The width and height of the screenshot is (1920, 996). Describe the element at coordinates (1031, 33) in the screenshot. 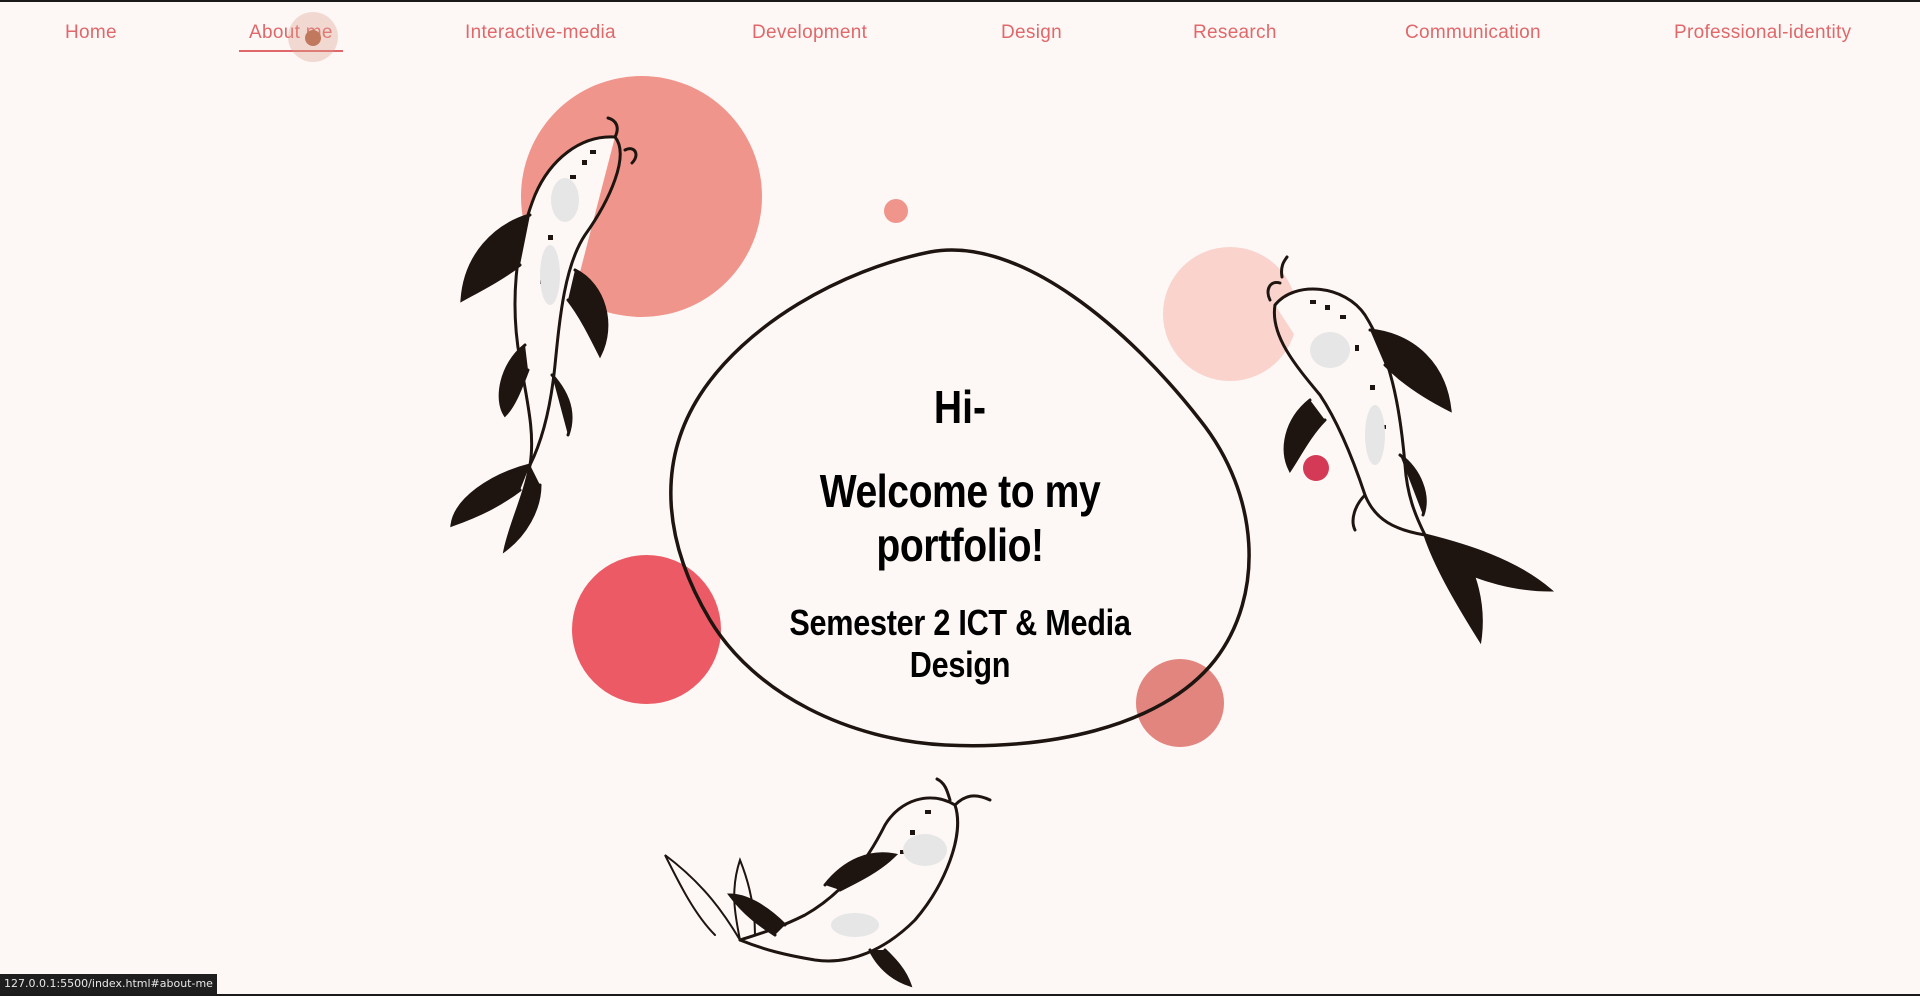

I see `nav-link-design: Design` at that location.